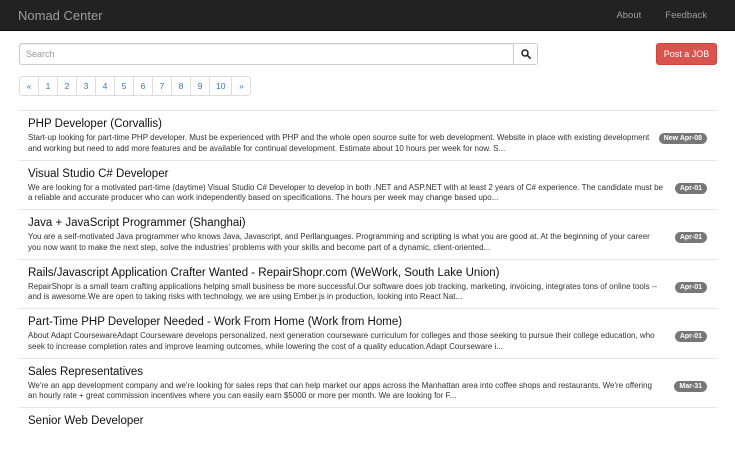 This screenshot has width=735, height=457. What do you see at coordinates (352, 372) in the screenshot?
I see `job-title: Sales Representatives` at bounding box center [352, 372].